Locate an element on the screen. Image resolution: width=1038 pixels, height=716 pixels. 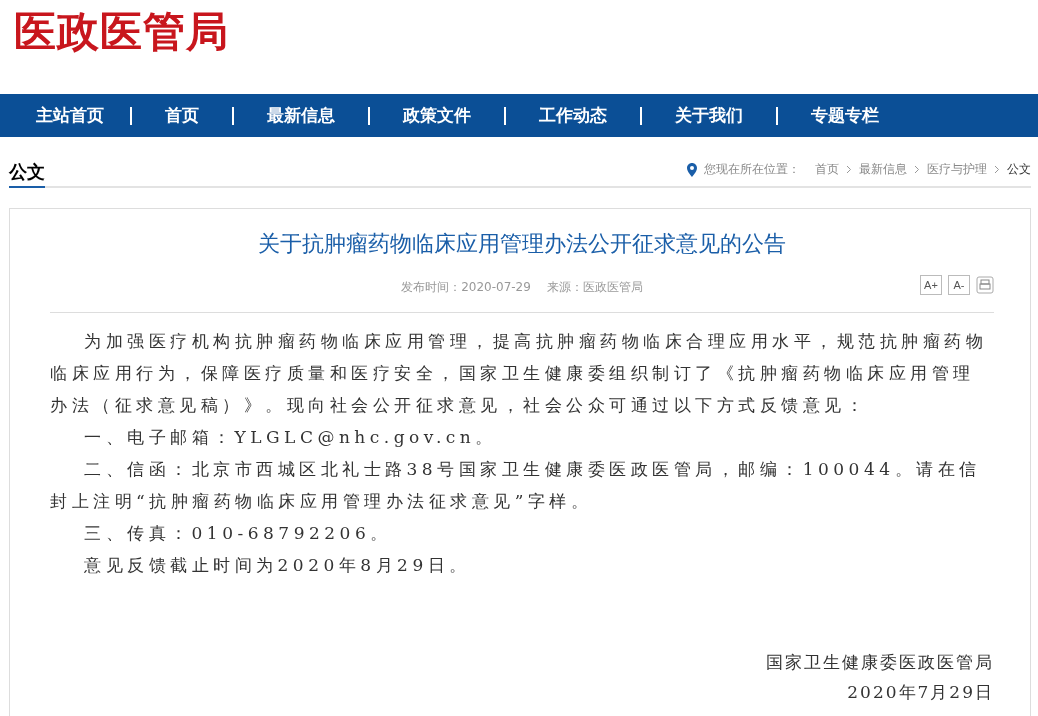
article-paragraph: 一、电子邮箱：YLGLC@nhc.gov.cn。 is located at coordinates (290, 437).